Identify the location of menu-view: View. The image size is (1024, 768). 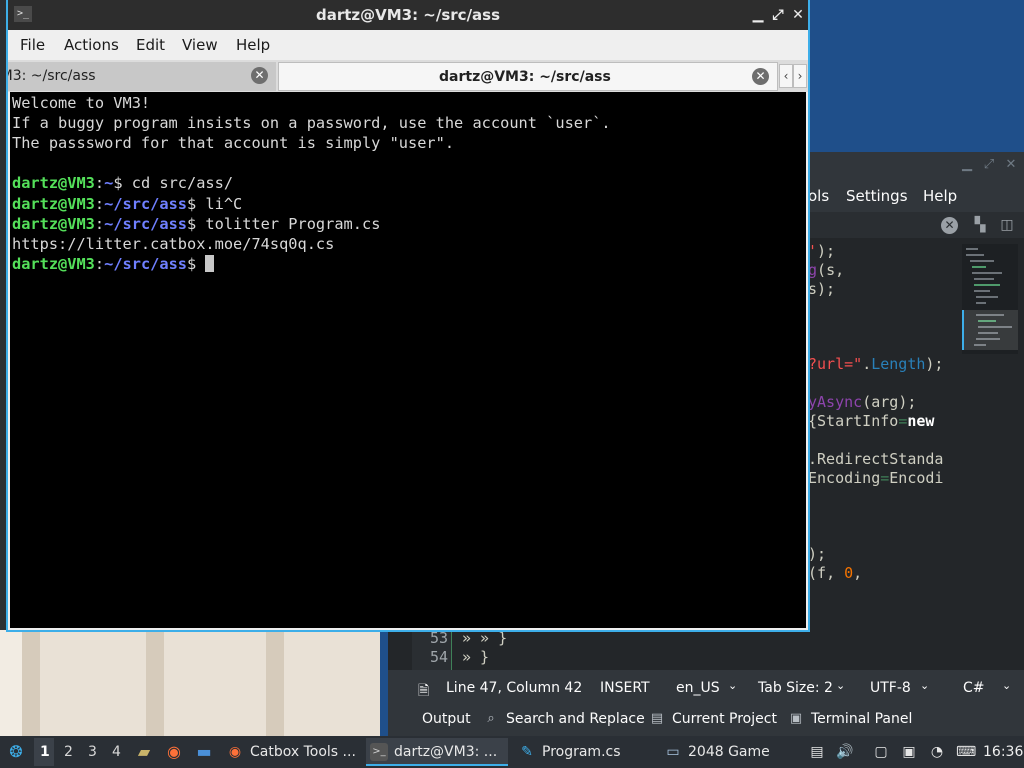
(200, 45).